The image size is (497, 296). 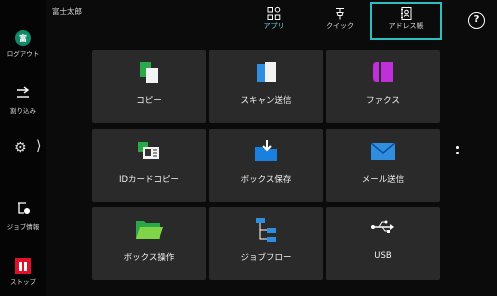 What do you see at coordinates (266, 165) in the screenshot?
I see `tile-box-save: ボックス保存` at bounding box center [266, 165].